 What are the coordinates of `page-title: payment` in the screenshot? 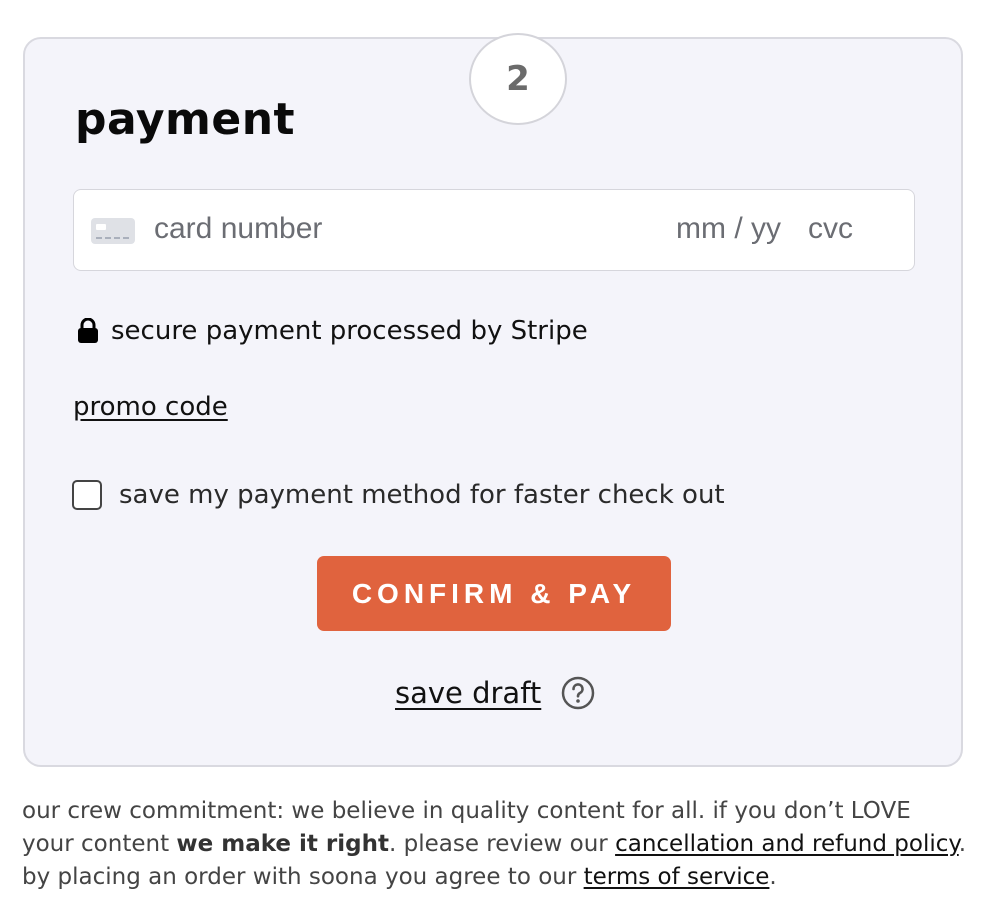 It's located at (185, 119).